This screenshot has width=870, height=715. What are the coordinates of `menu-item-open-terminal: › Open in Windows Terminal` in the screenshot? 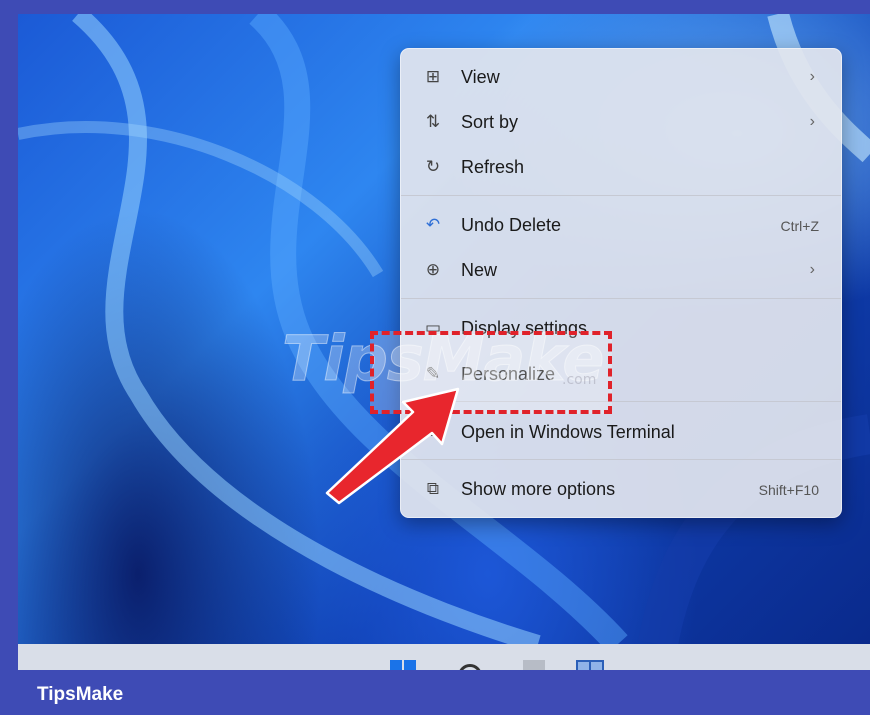 It's located at (621, 432).